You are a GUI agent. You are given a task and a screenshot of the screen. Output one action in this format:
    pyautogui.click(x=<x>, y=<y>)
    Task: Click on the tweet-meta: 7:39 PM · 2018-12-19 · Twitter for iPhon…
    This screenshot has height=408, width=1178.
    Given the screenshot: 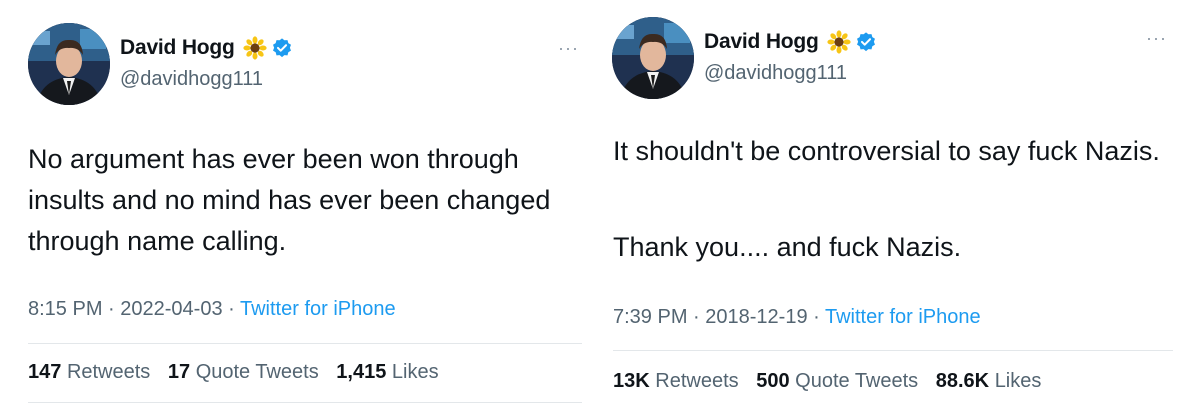 What is the action you would take?
    pyautogui.click(x=797, y=317)
    